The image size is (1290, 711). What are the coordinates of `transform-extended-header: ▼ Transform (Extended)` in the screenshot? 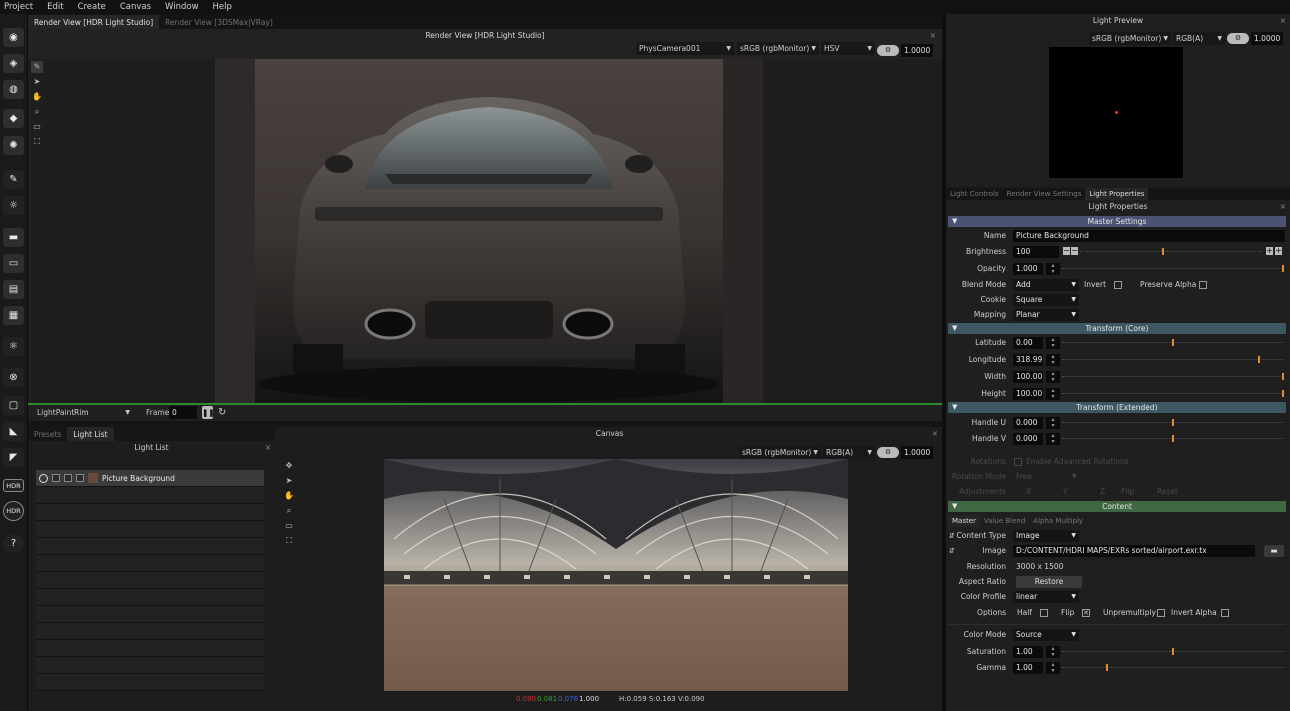 It's located at (1117, 407).